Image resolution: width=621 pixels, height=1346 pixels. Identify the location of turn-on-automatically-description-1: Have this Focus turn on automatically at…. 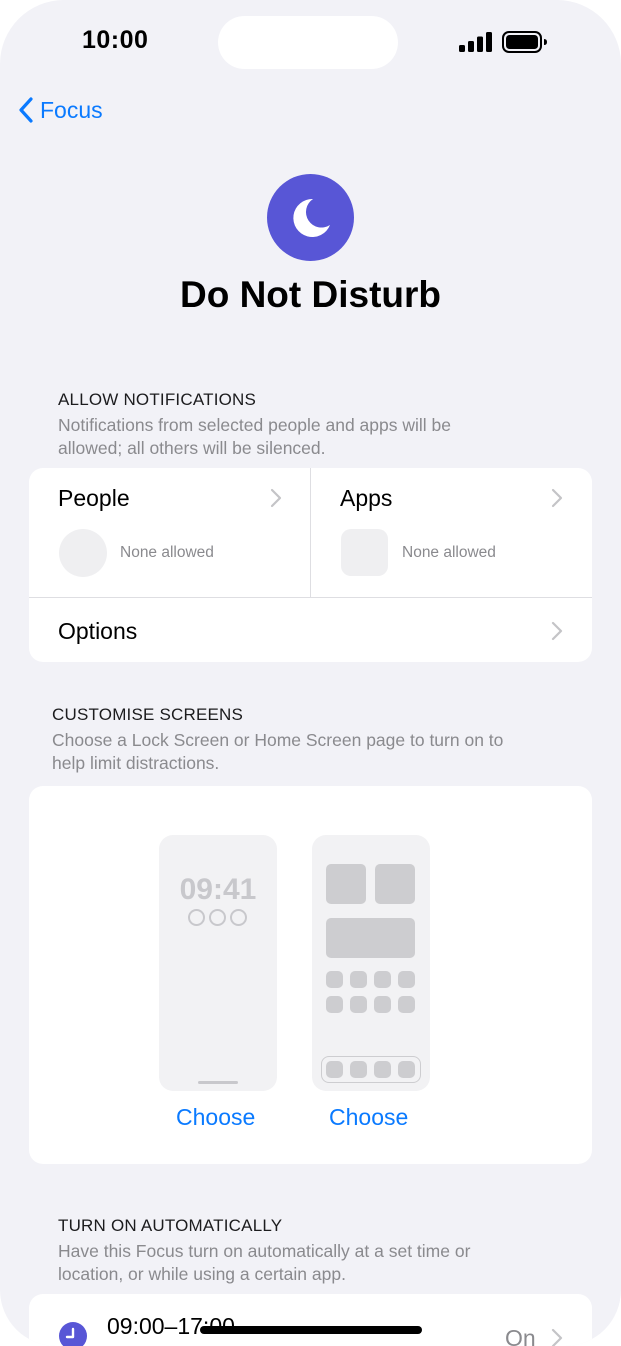
(264, 1251).